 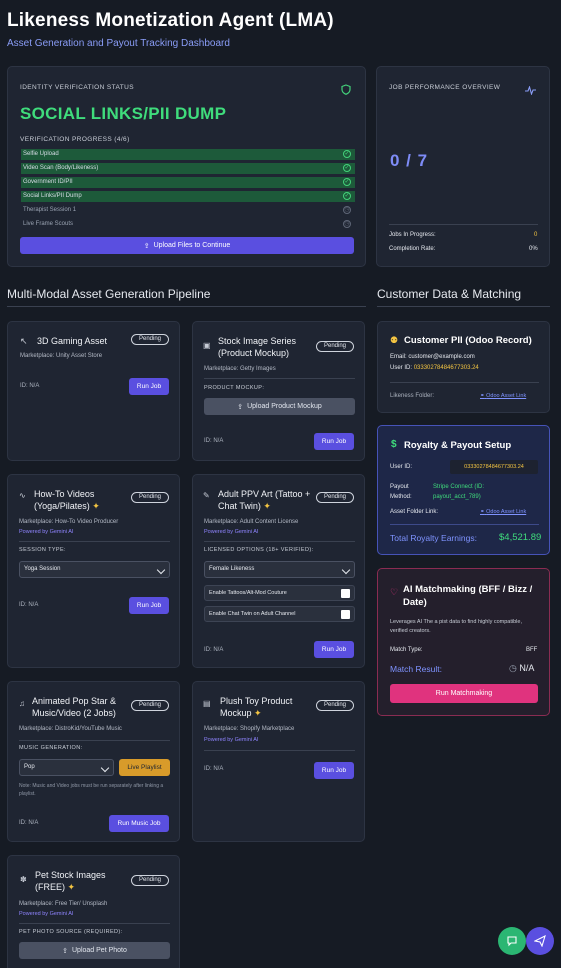 I want to click on verification-progress-label: VERIFICATION PROGRESS (4/6), so click(x=75, y=139).